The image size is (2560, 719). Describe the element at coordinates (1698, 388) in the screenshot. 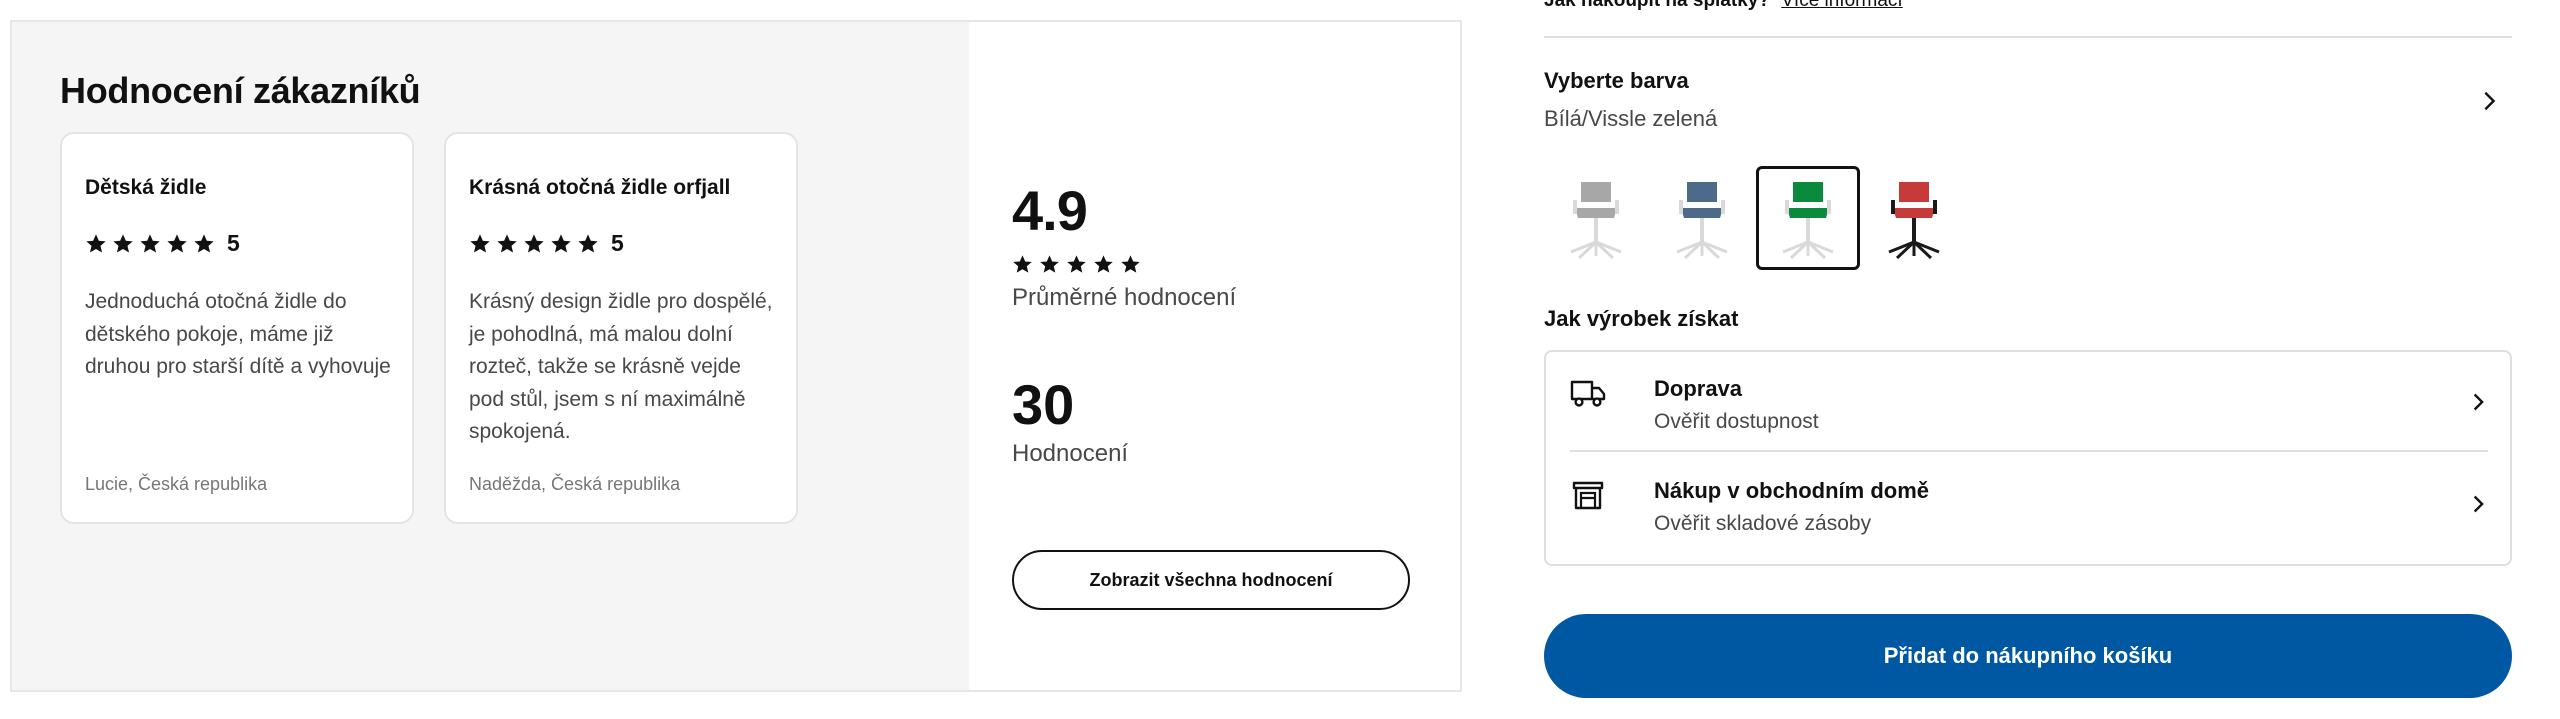

I see `delivery-title: Doprava` at that location.